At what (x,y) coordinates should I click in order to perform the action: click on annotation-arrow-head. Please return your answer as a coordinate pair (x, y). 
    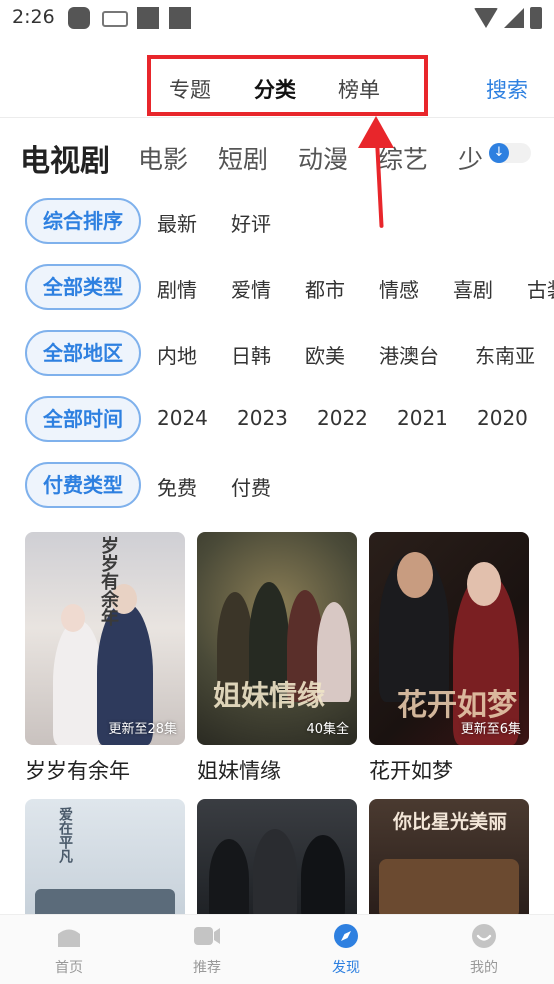
    Looking at the image, I should click on (376, 132).